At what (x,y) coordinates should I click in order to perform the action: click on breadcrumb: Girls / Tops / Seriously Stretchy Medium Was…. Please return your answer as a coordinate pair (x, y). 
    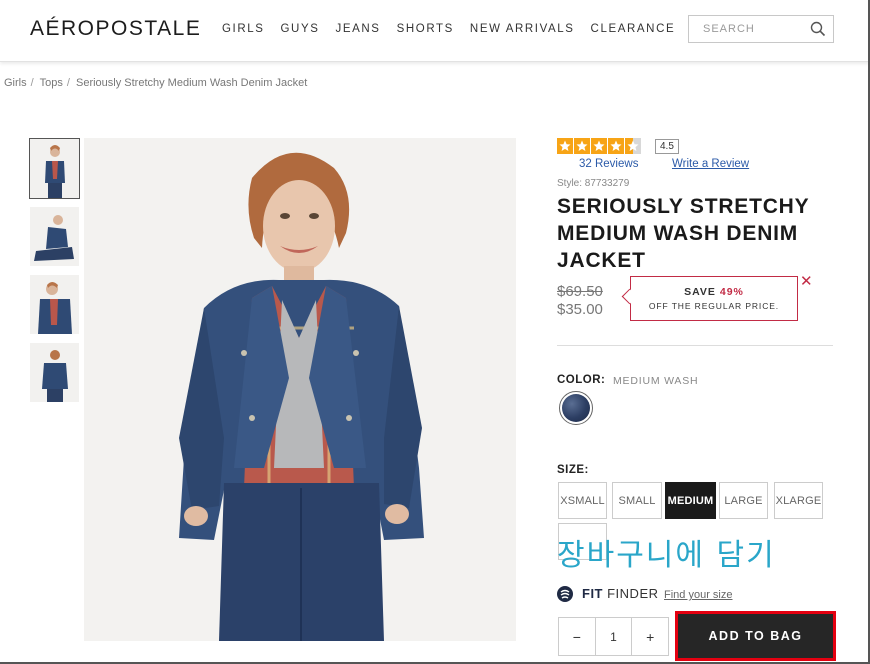
    Looking at the image, I should click on (157, 83).